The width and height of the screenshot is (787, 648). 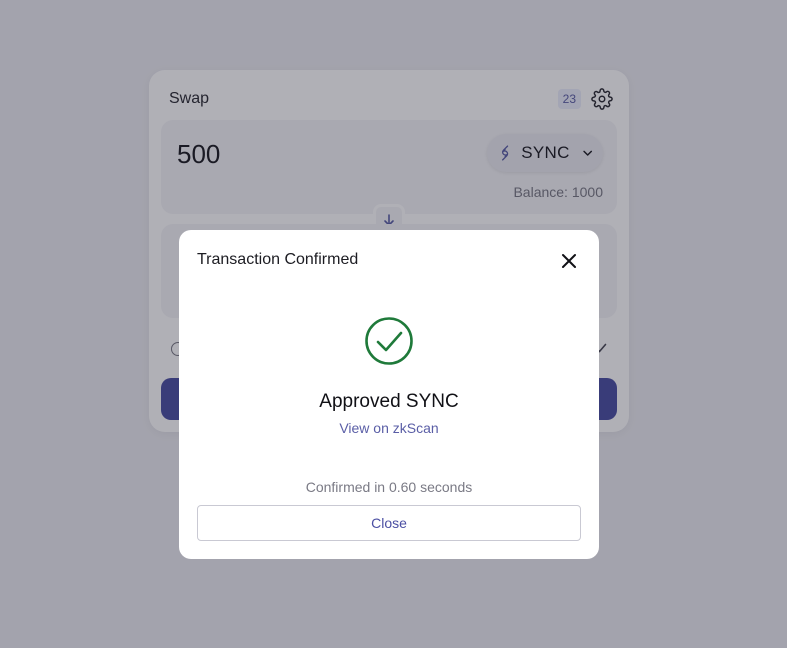 I want to click on success-check-icon, so click(x=389, y=341).